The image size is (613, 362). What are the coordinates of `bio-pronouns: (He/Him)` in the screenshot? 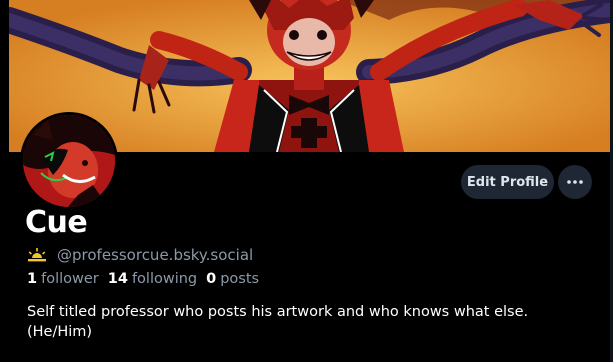 It's located at (60, 332).